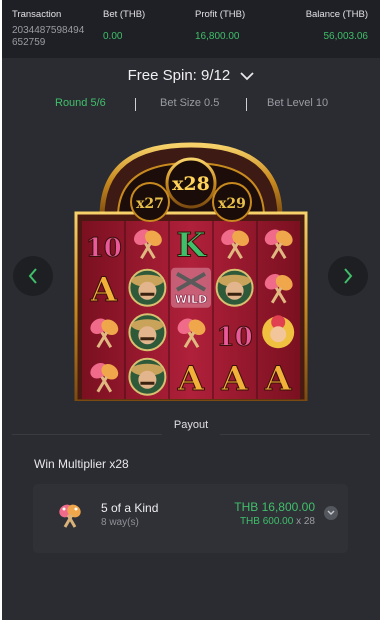  Describe the element at coordinates (81, 464) in the screenshot. I see `win-multiplier: Win Multiplier x28` at that location.